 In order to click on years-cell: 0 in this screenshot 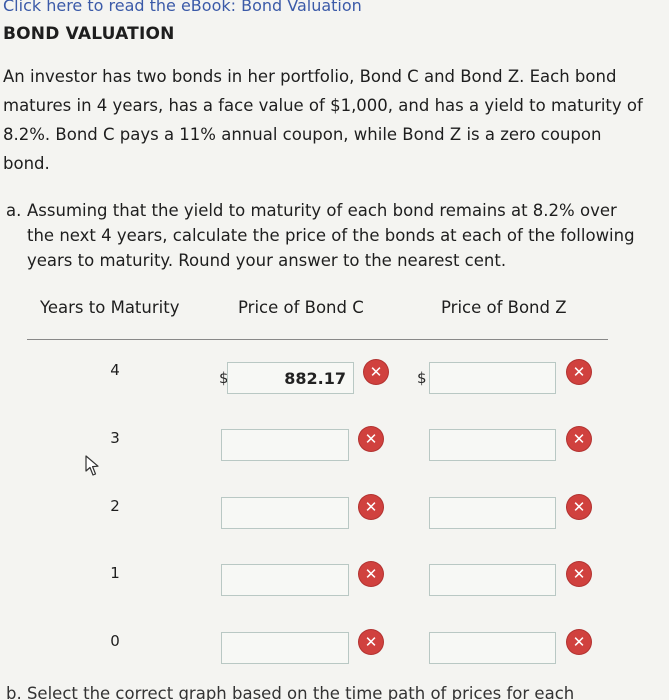, I will do `click(115, 641)`.